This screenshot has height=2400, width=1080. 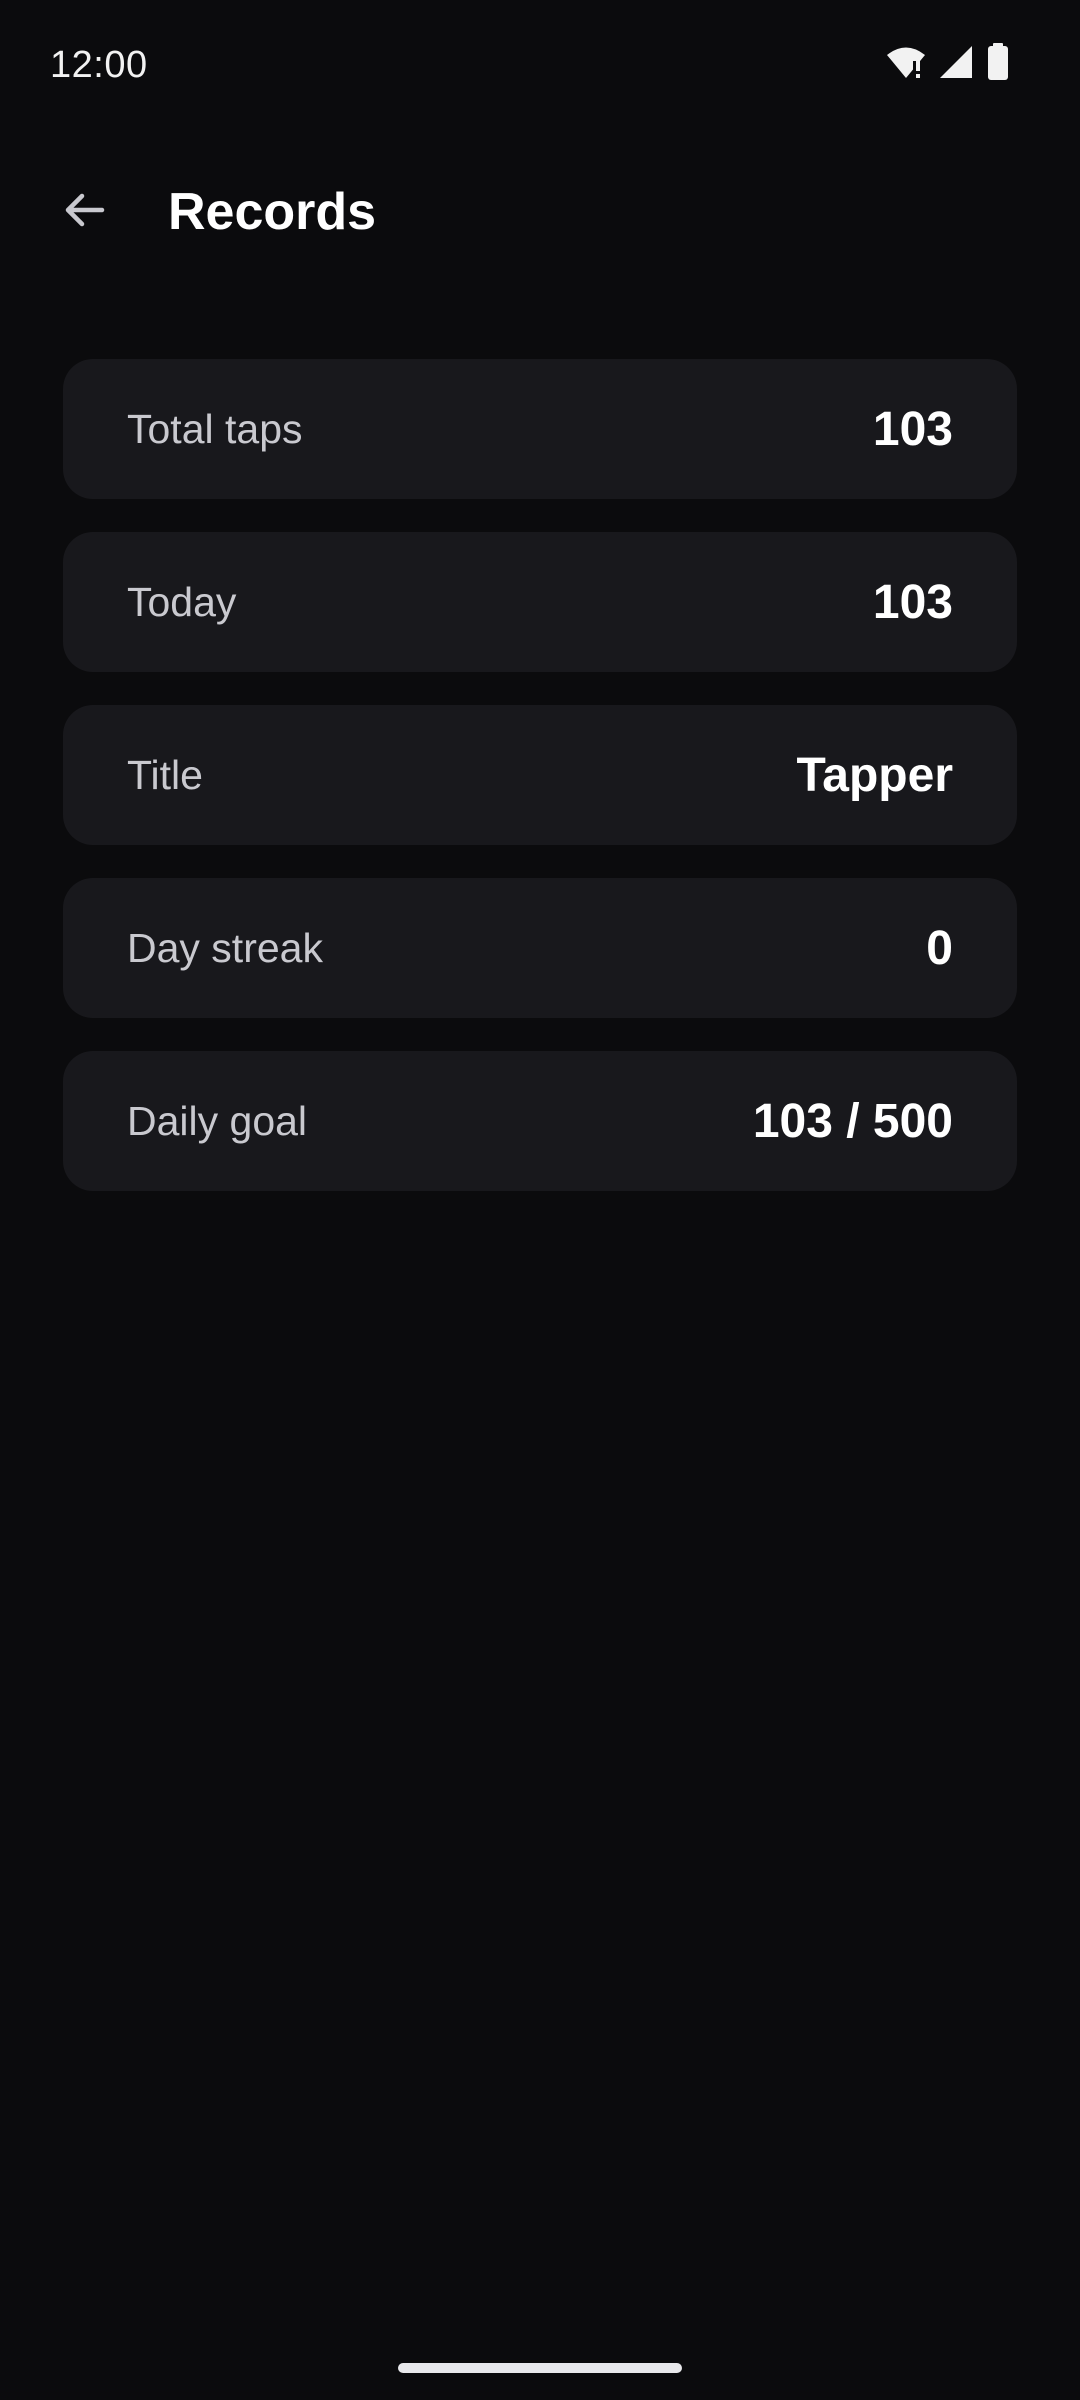 I want to click on record-label: Title, so click(x=165, y=774).